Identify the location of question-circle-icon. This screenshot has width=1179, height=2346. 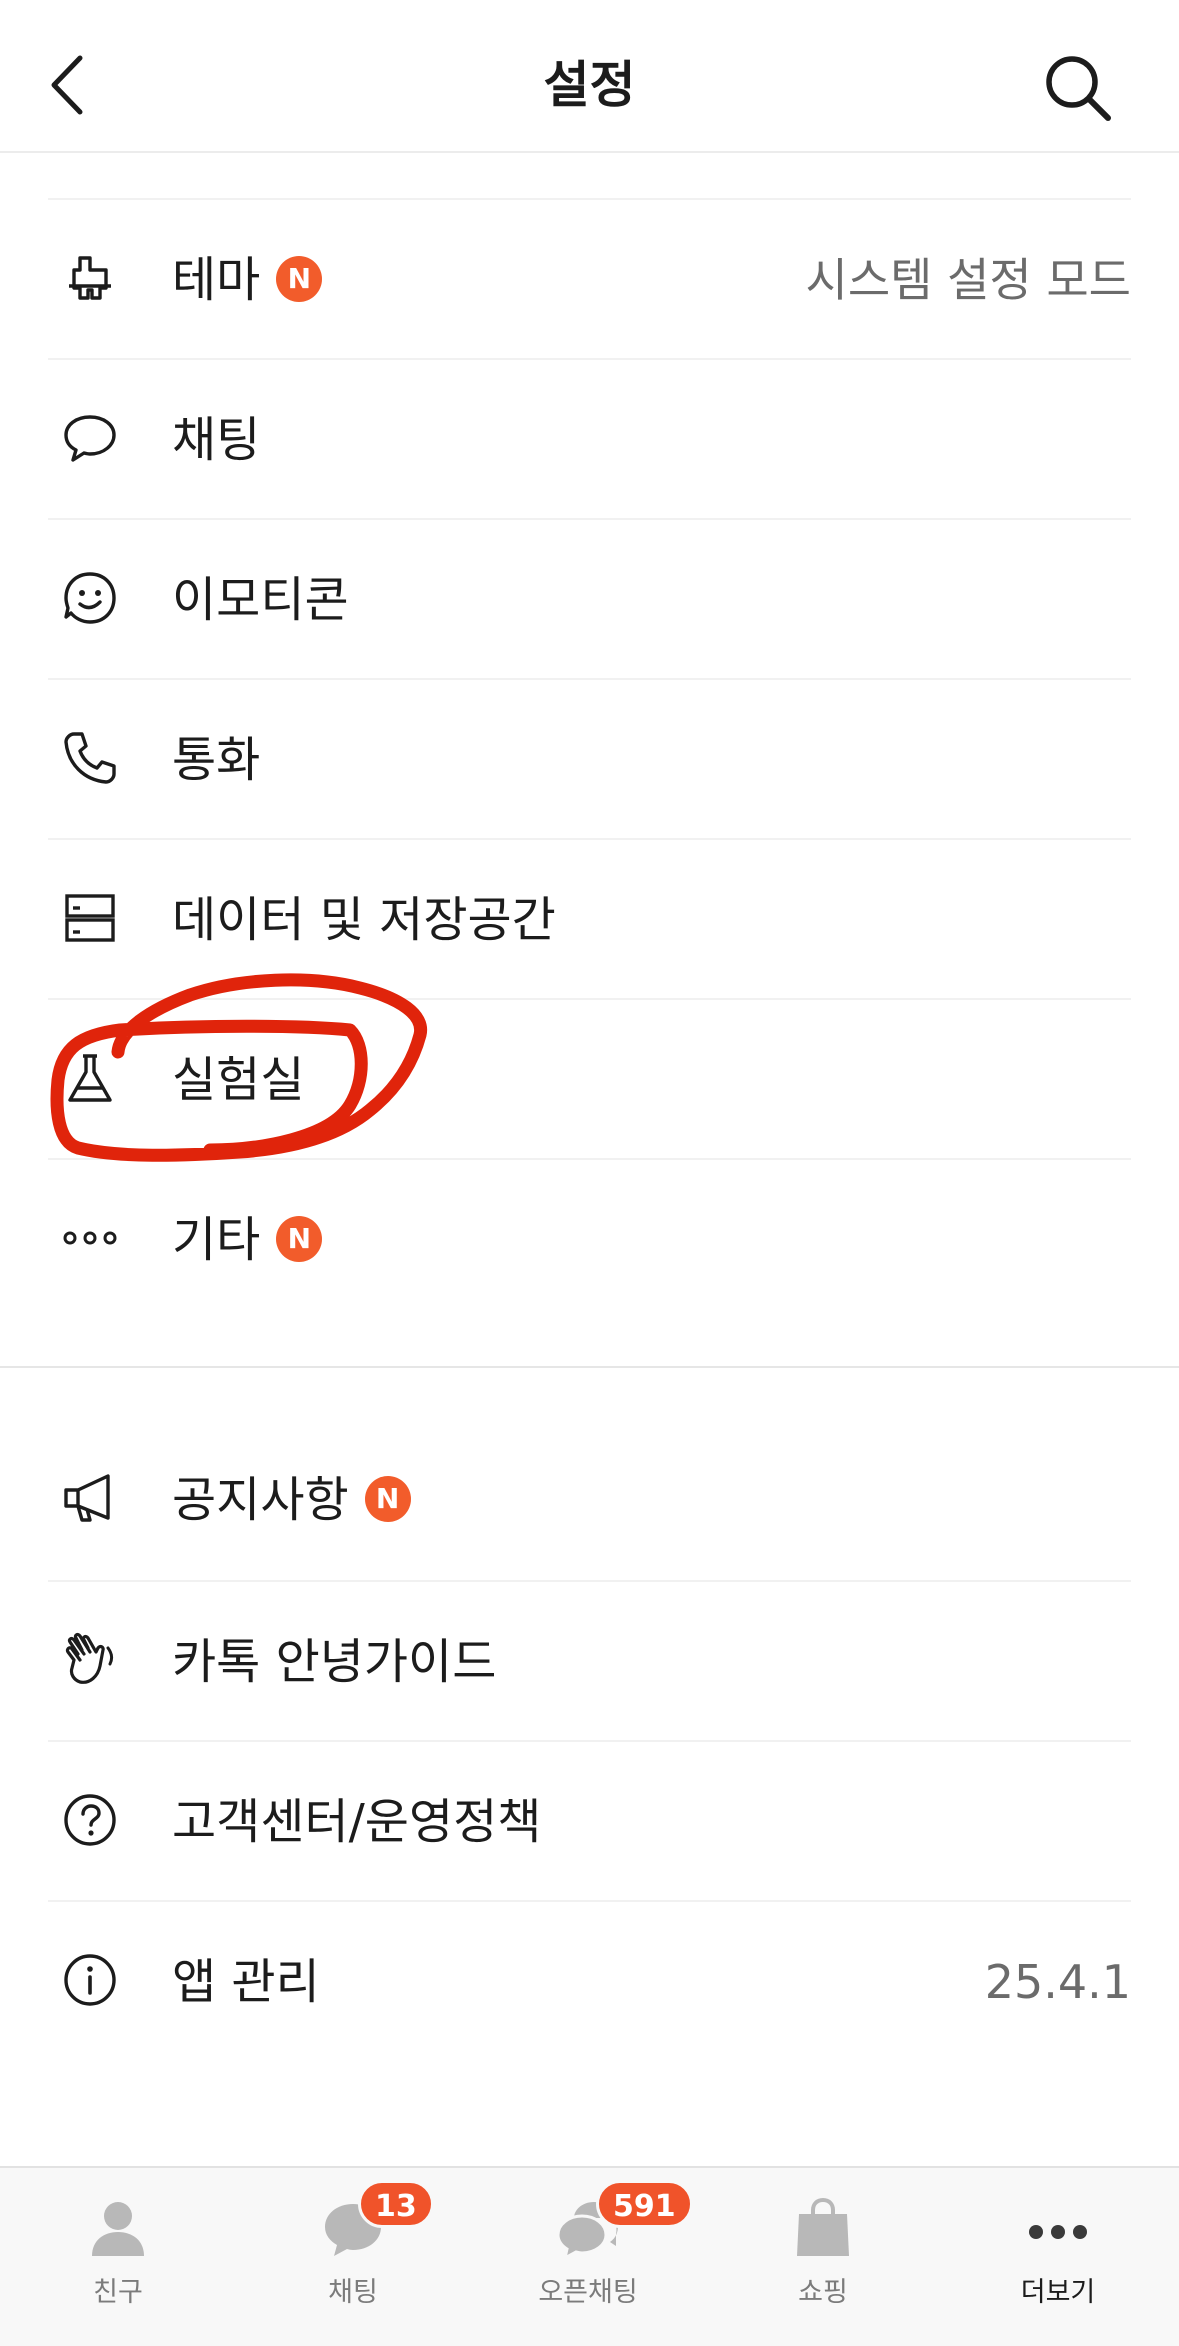
(90, 1820).